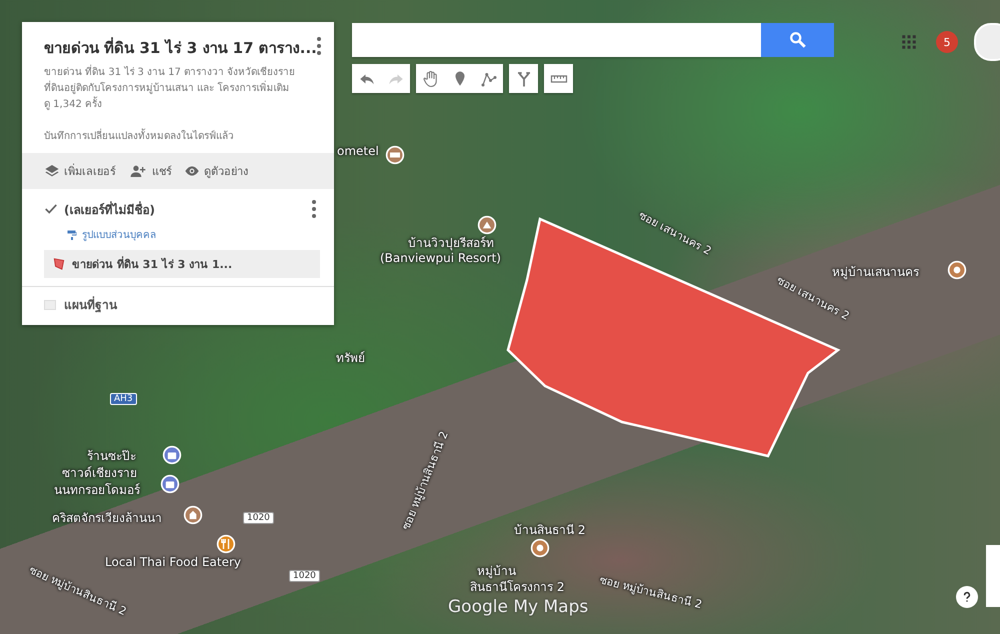 The height and width of the screenshot is (634, 1000). What do you see at coordinates (496, 571) in the screenshot?
I see `place-label: หมู่บ้าน` at bounding box center [496, 571].